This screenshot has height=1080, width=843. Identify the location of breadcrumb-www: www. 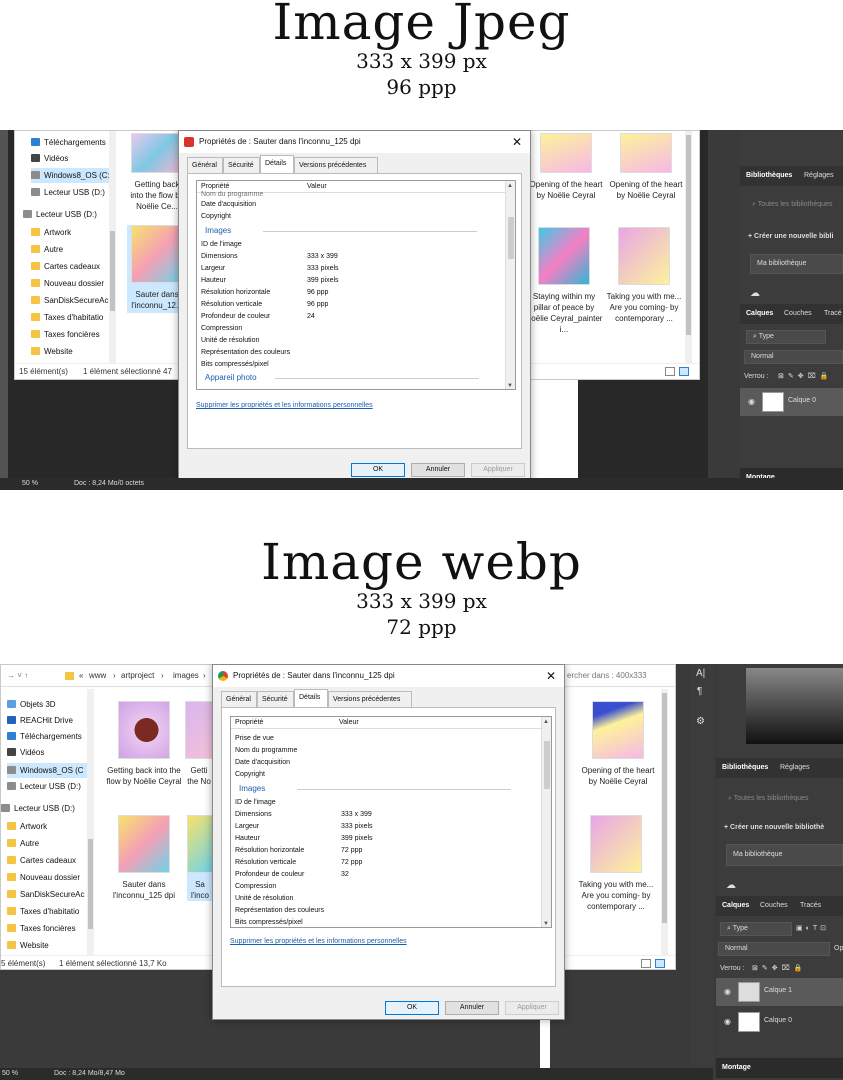
(97, 676).